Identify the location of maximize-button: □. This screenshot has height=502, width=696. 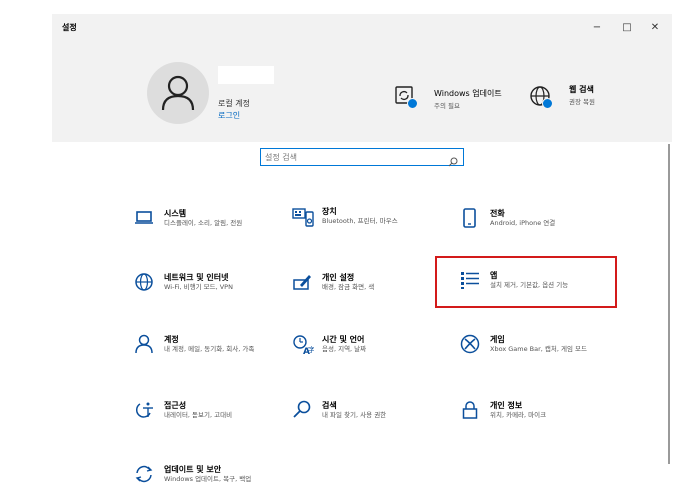
(627, 28).